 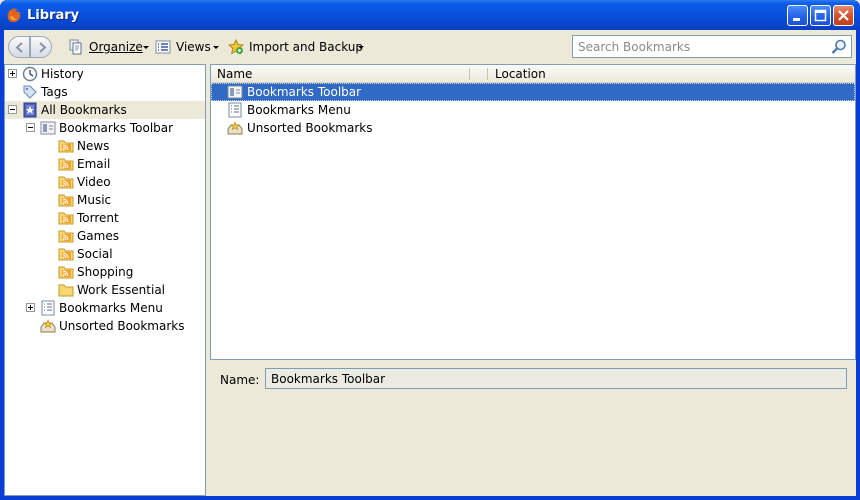 I want to click on organize-icon, so click(x=75, y=47).